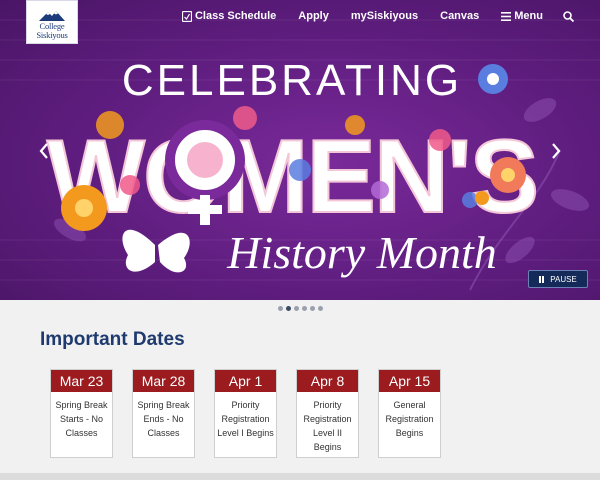  What do you see at coordinates (493, 79) in the screenshot?
I see `flower-blue-icon` at bounding box center [493, 79].